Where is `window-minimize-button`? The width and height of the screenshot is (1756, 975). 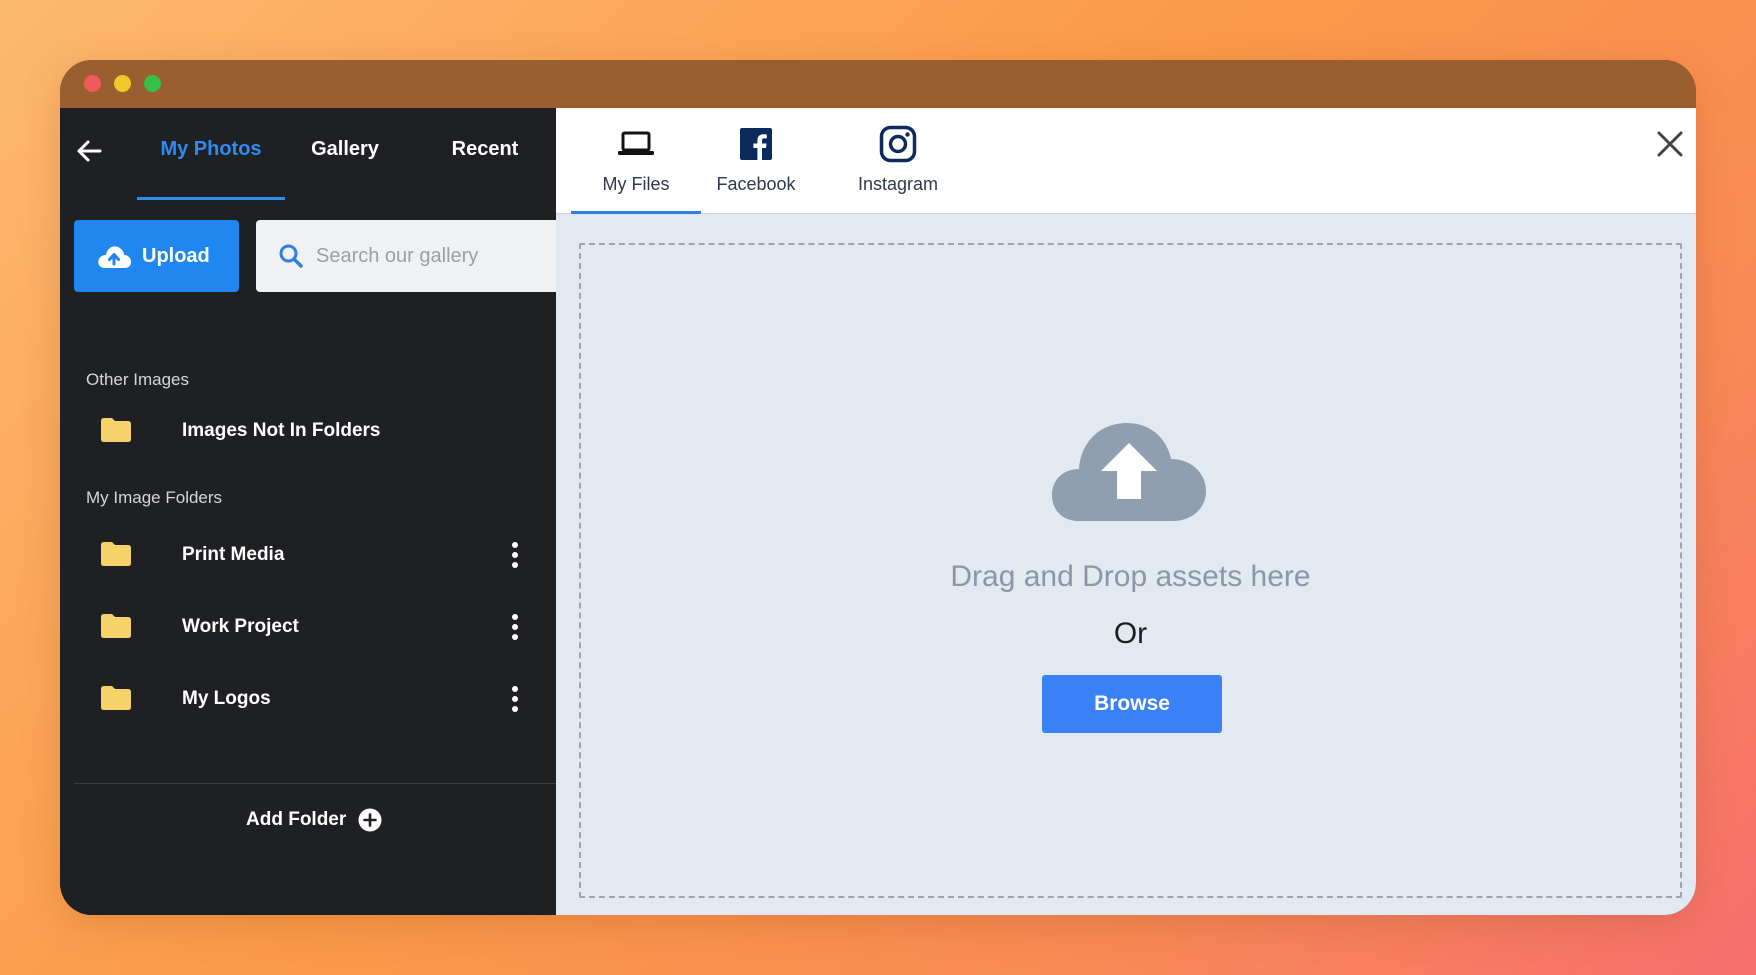 window-minimize-button is located at coordinates (122, 83).